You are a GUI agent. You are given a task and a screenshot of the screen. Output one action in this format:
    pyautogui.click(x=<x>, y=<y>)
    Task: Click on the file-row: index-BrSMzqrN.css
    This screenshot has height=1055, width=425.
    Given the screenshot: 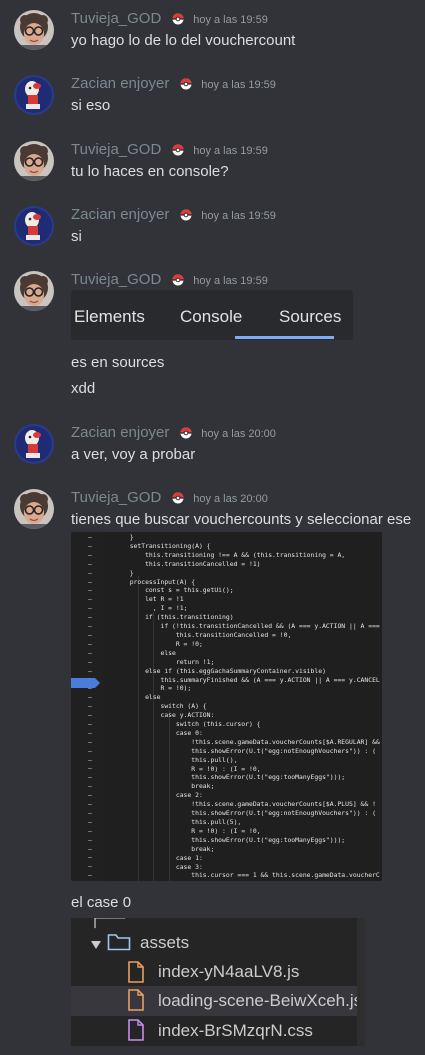 What is the action you would take?
    pyautogui.click(x=218, y=1031)
    